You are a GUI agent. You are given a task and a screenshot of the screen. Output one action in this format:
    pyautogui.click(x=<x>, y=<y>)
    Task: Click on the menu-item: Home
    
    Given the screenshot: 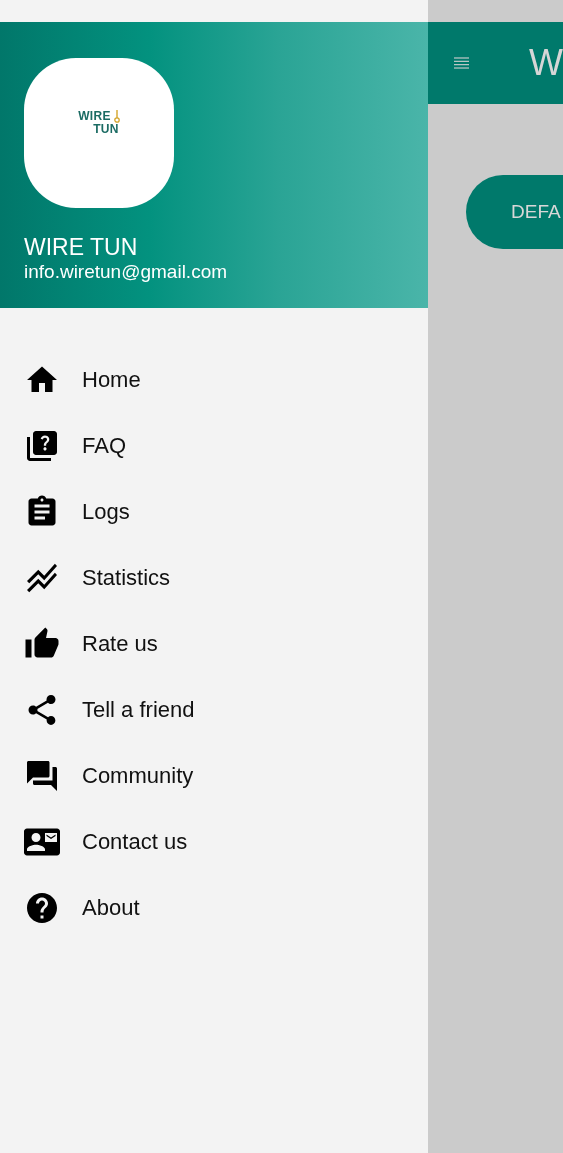 What is the action you would take?
    pyautogui.click(x=214, y=380)
    